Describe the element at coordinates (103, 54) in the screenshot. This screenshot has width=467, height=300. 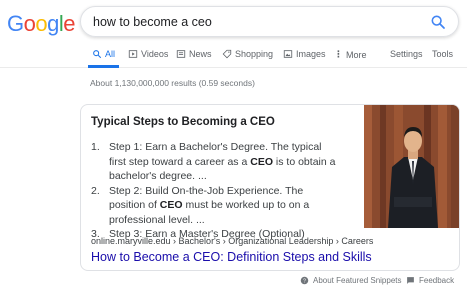
I see `tab-all: All` at that location.